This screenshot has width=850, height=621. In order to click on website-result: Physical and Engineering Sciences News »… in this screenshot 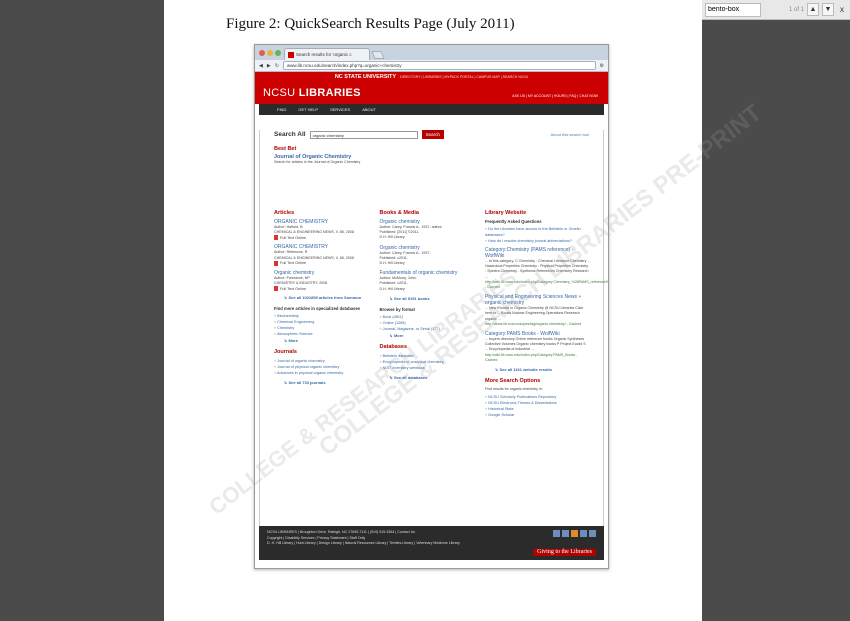, I will do `click(537, 310)`.